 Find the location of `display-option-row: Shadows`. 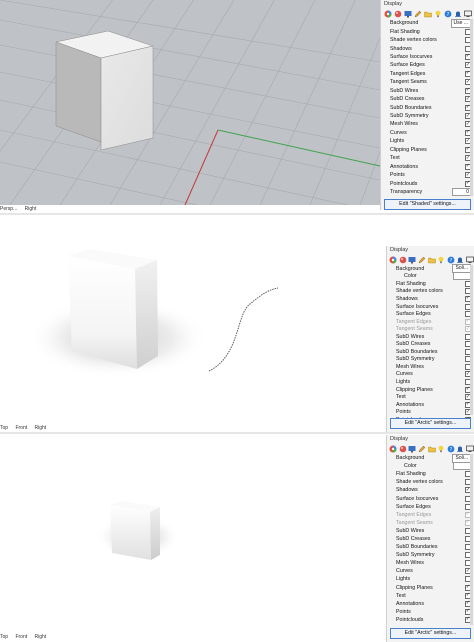

display-option-row: Shadows is located at coordinates (432, 48).